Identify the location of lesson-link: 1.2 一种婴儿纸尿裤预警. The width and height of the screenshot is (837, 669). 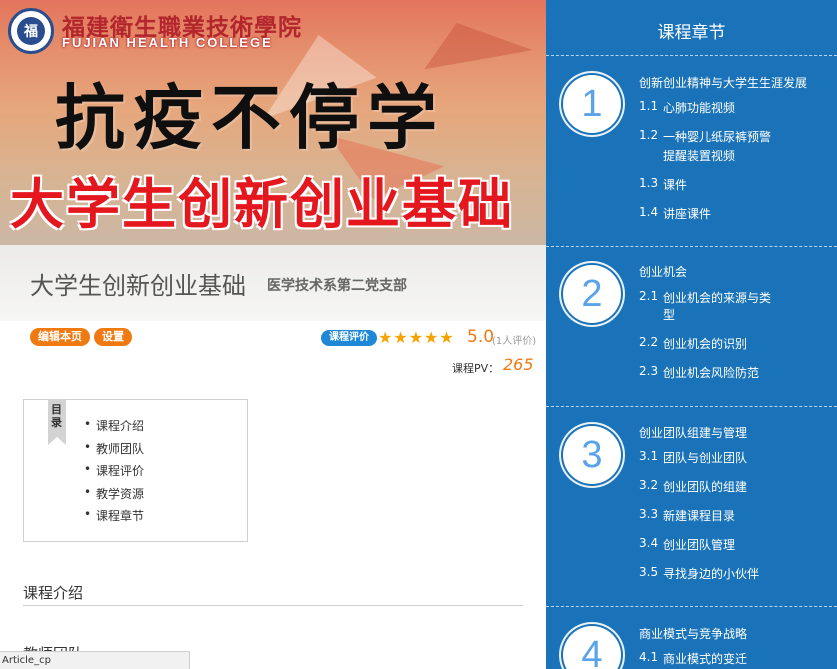
(705, 136).